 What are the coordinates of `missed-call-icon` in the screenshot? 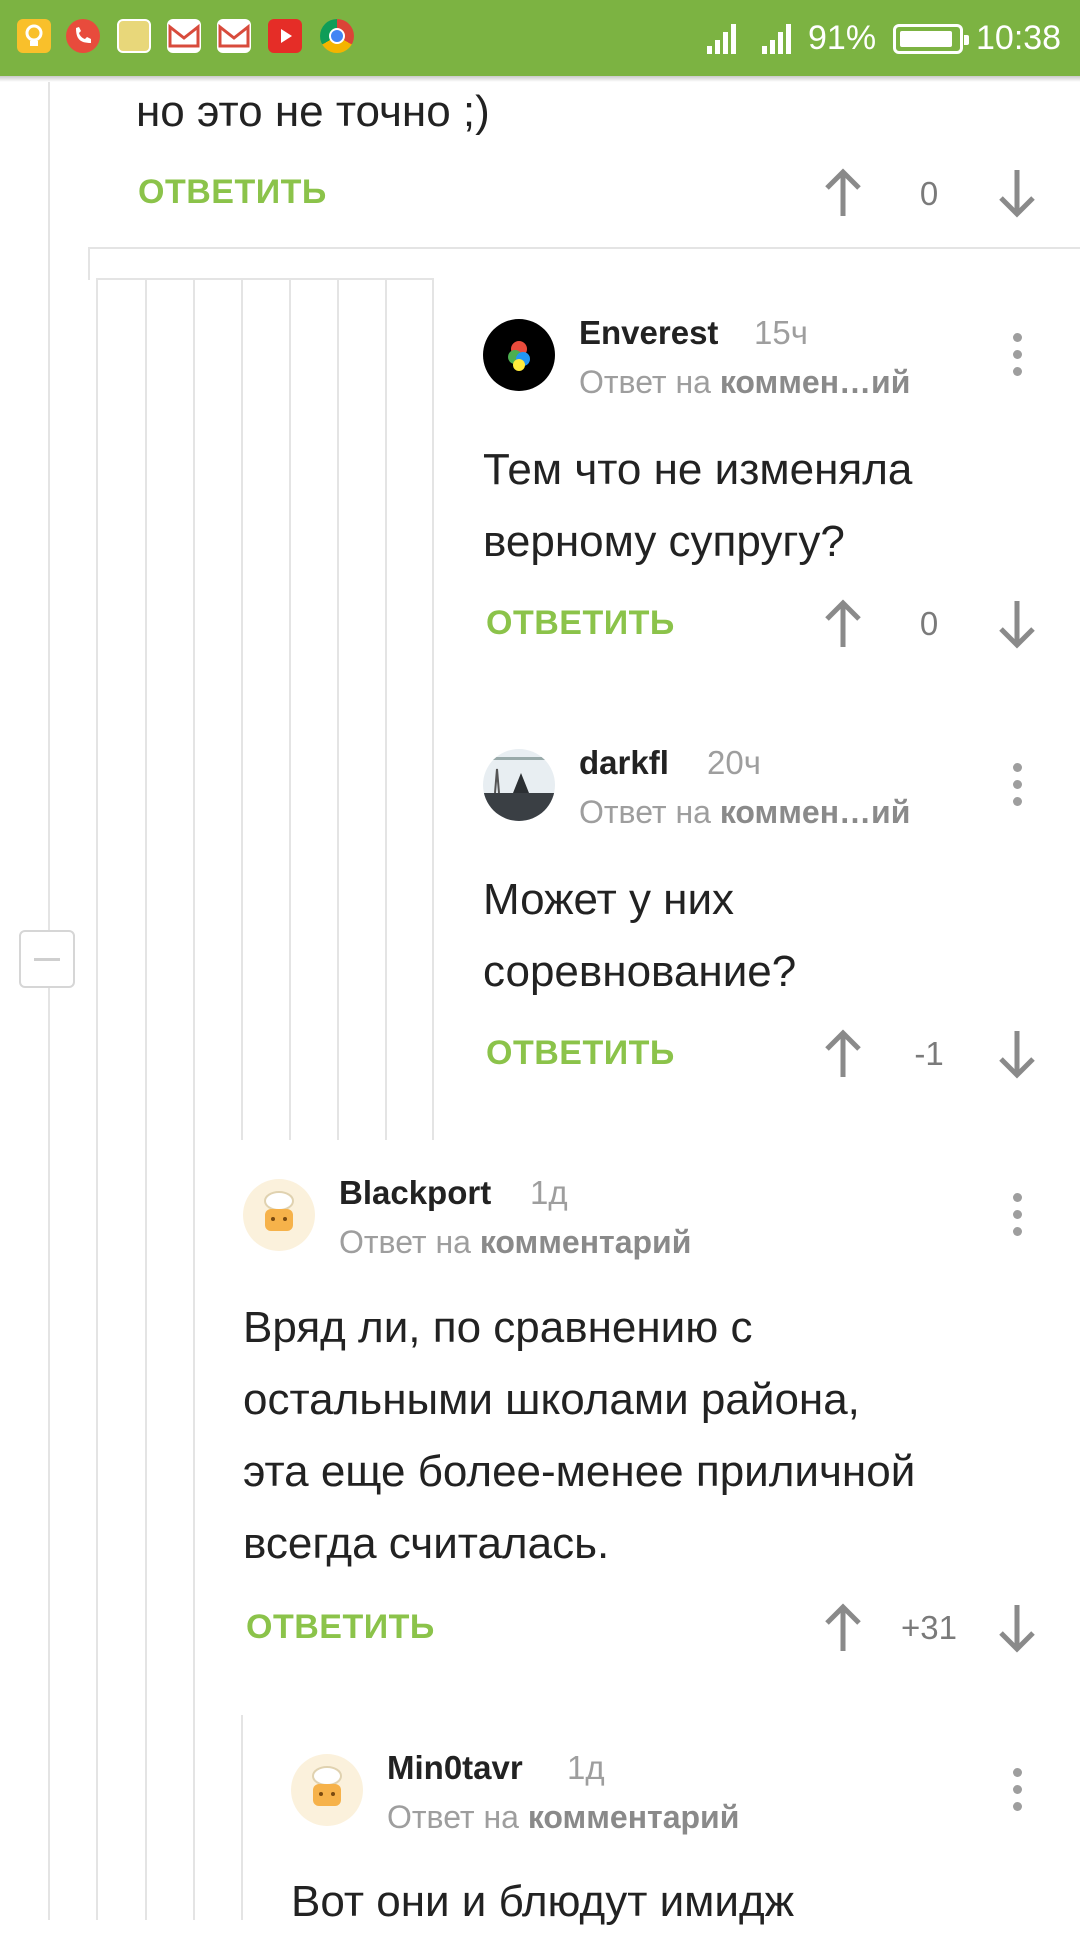 It's located at (83, 36).